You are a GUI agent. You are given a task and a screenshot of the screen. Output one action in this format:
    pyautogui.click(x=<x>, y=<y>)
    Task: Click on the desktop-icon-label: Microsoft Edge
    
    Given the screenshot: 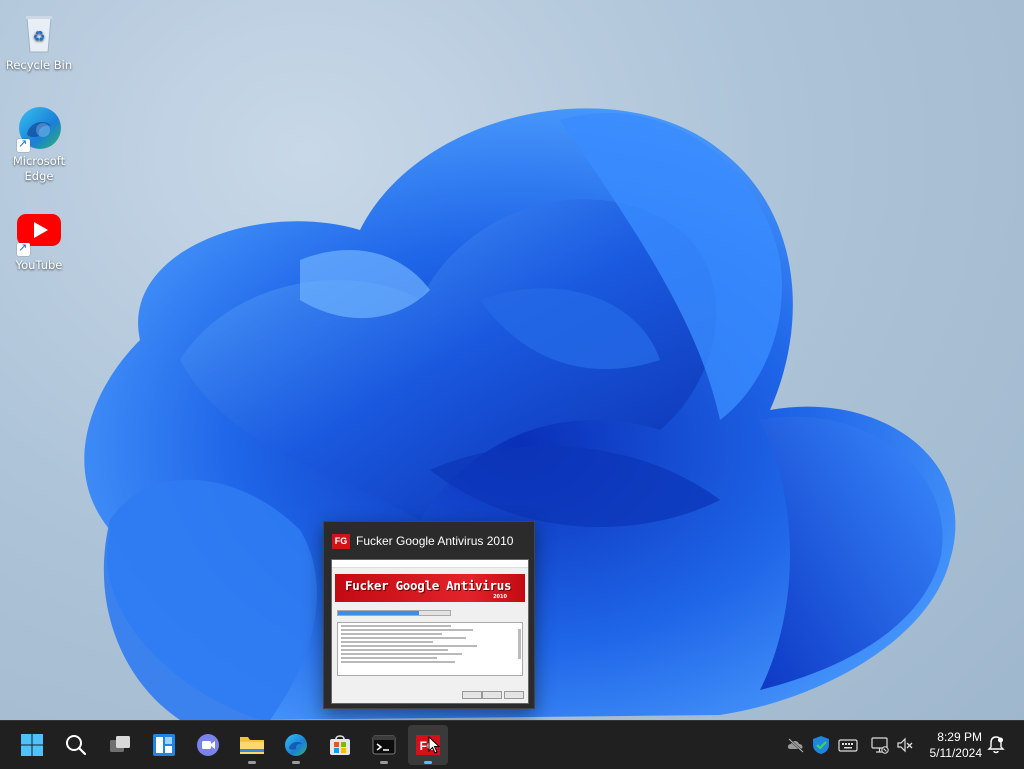 What is the action you would take?
    pyautogui.click(x=39, y=168)
    